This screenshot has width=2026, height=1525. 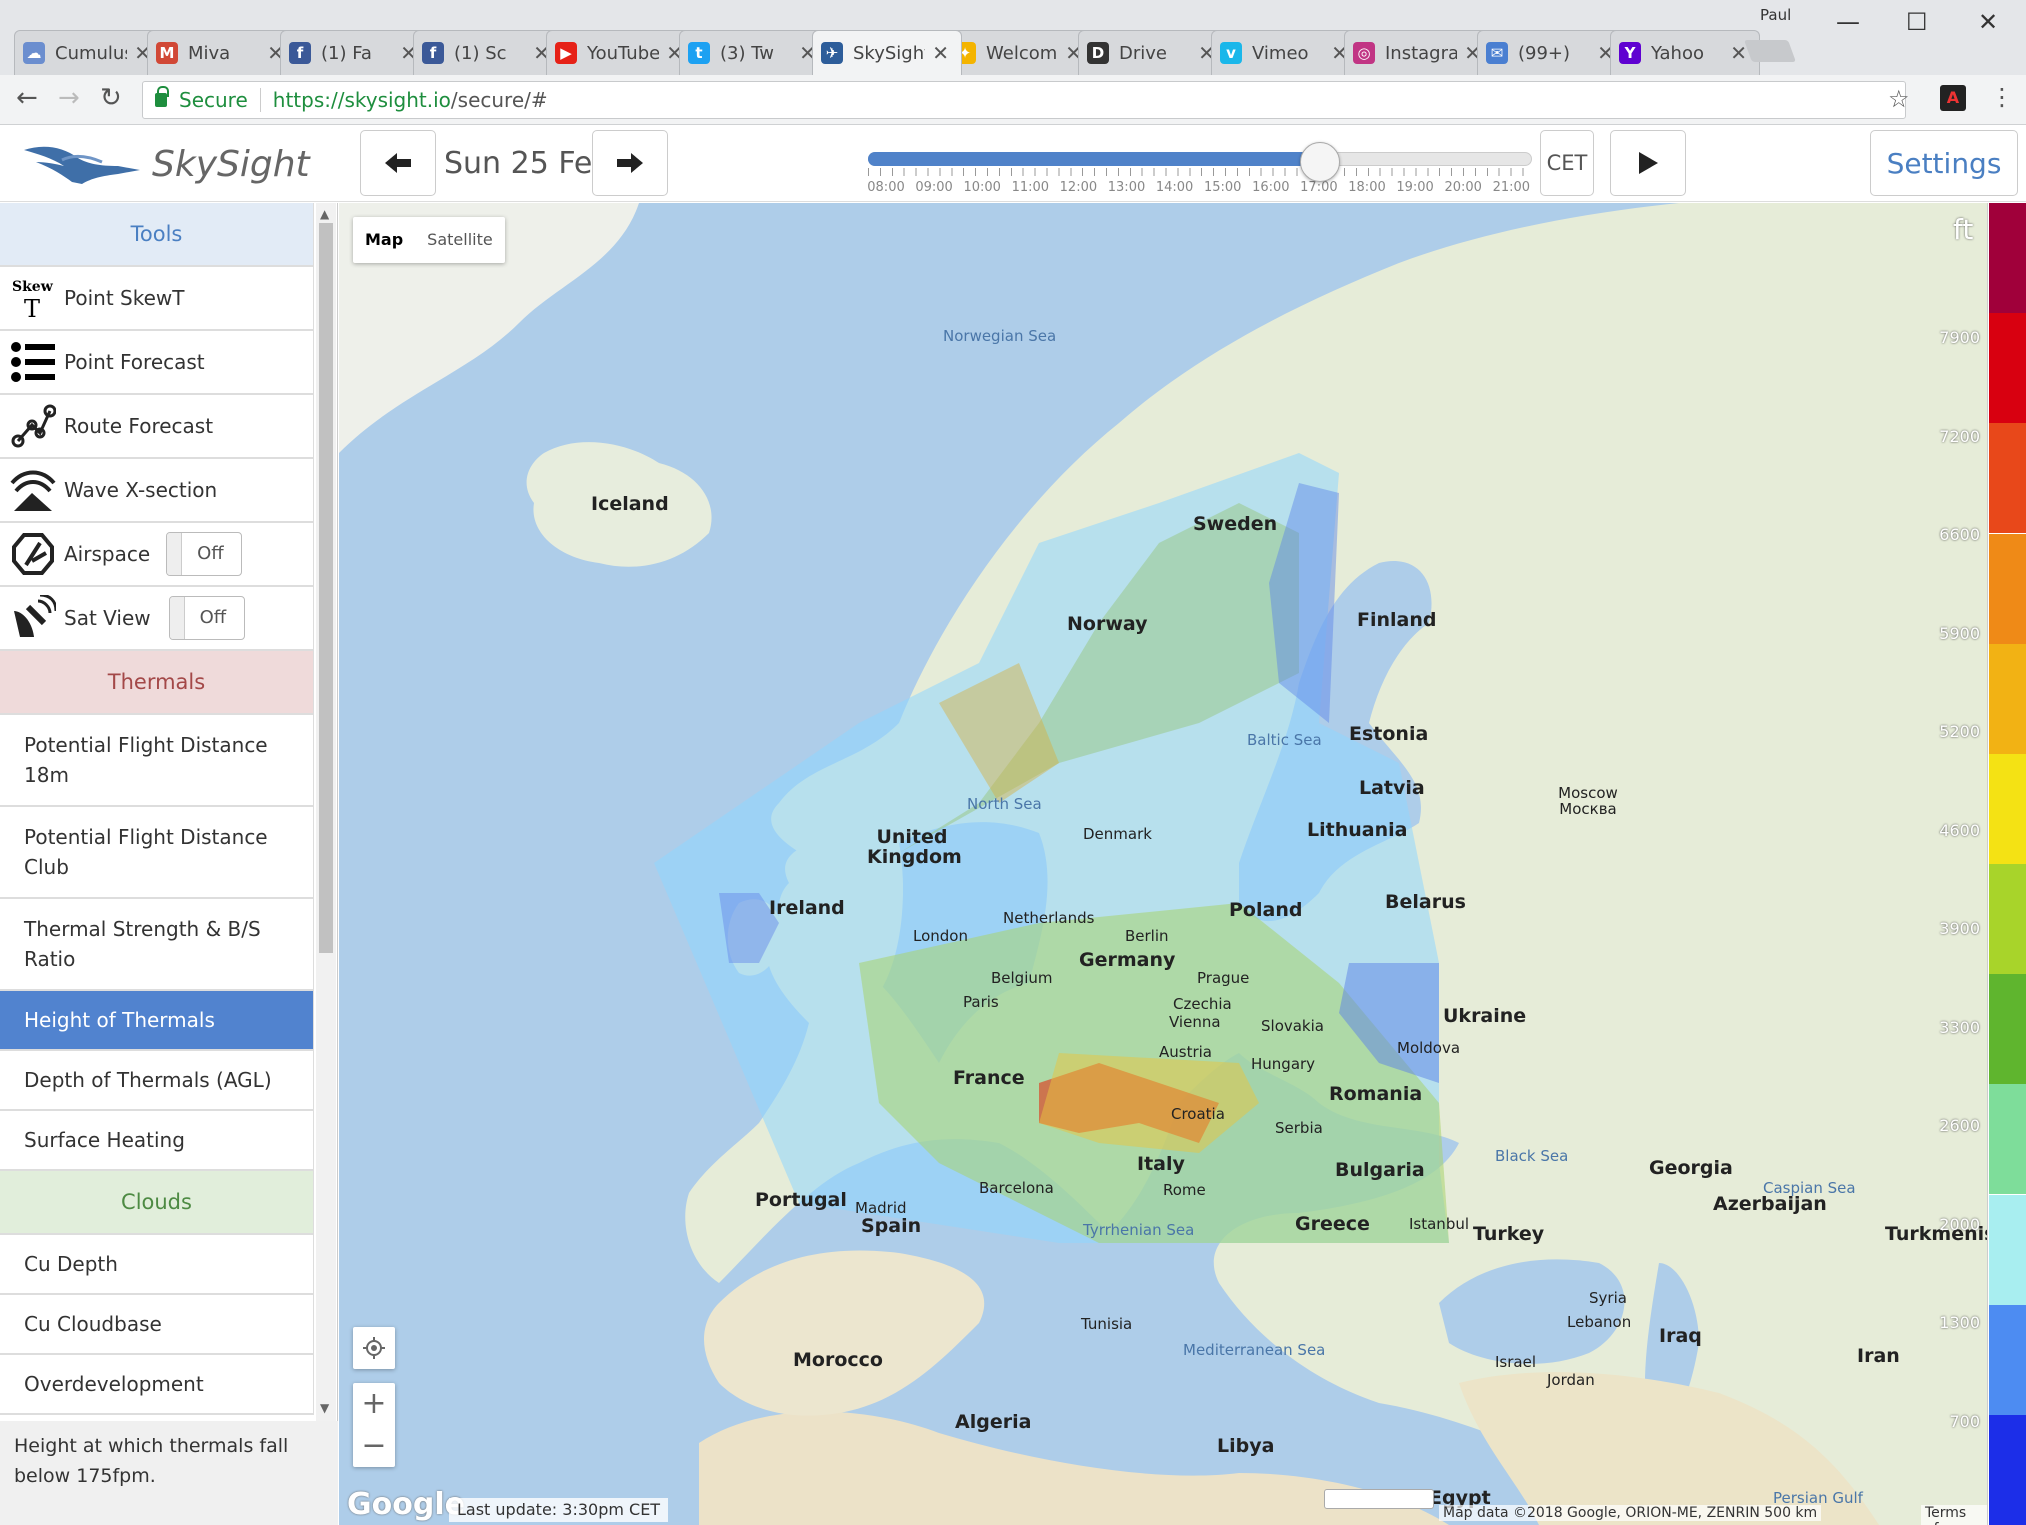 I want to click on label-morocco: Morocco, so click(x=838, y=1360).